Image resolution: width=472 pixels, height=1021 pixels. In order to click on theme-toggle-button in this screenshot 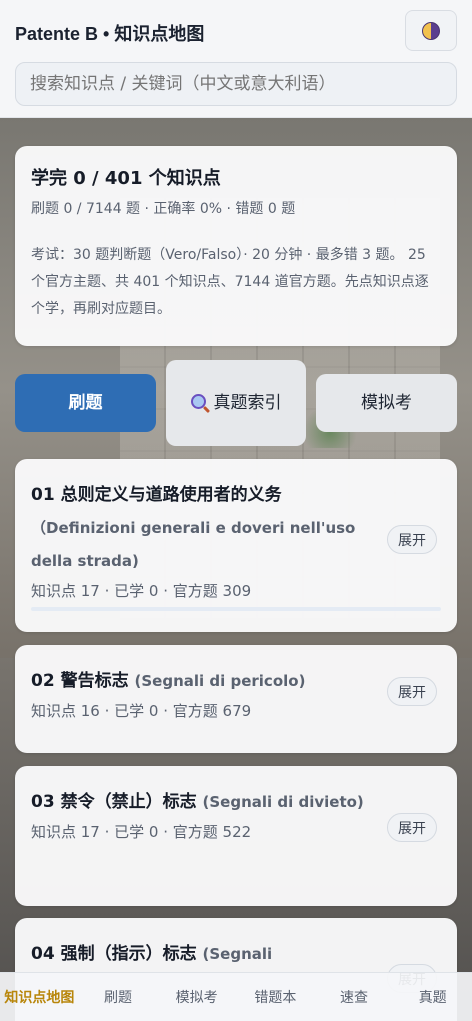, I will do `click(431, 30)`.